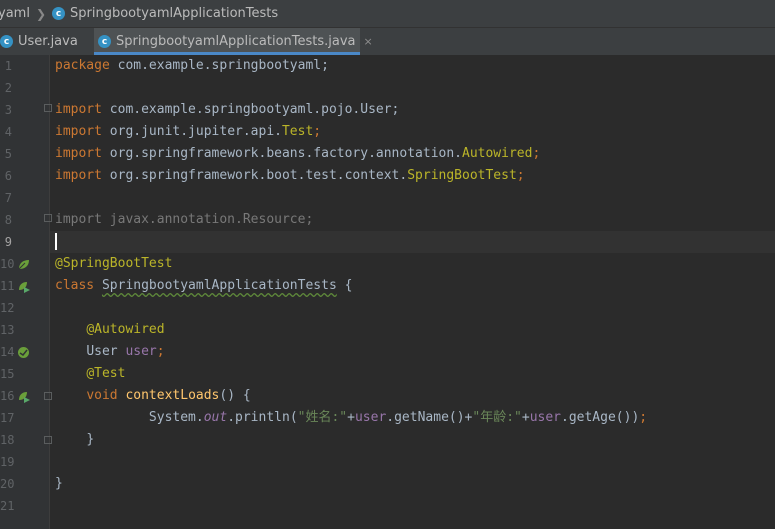 This screenshot has width=775, height=529. I want to click on line-number: 18, so click(7, 440).